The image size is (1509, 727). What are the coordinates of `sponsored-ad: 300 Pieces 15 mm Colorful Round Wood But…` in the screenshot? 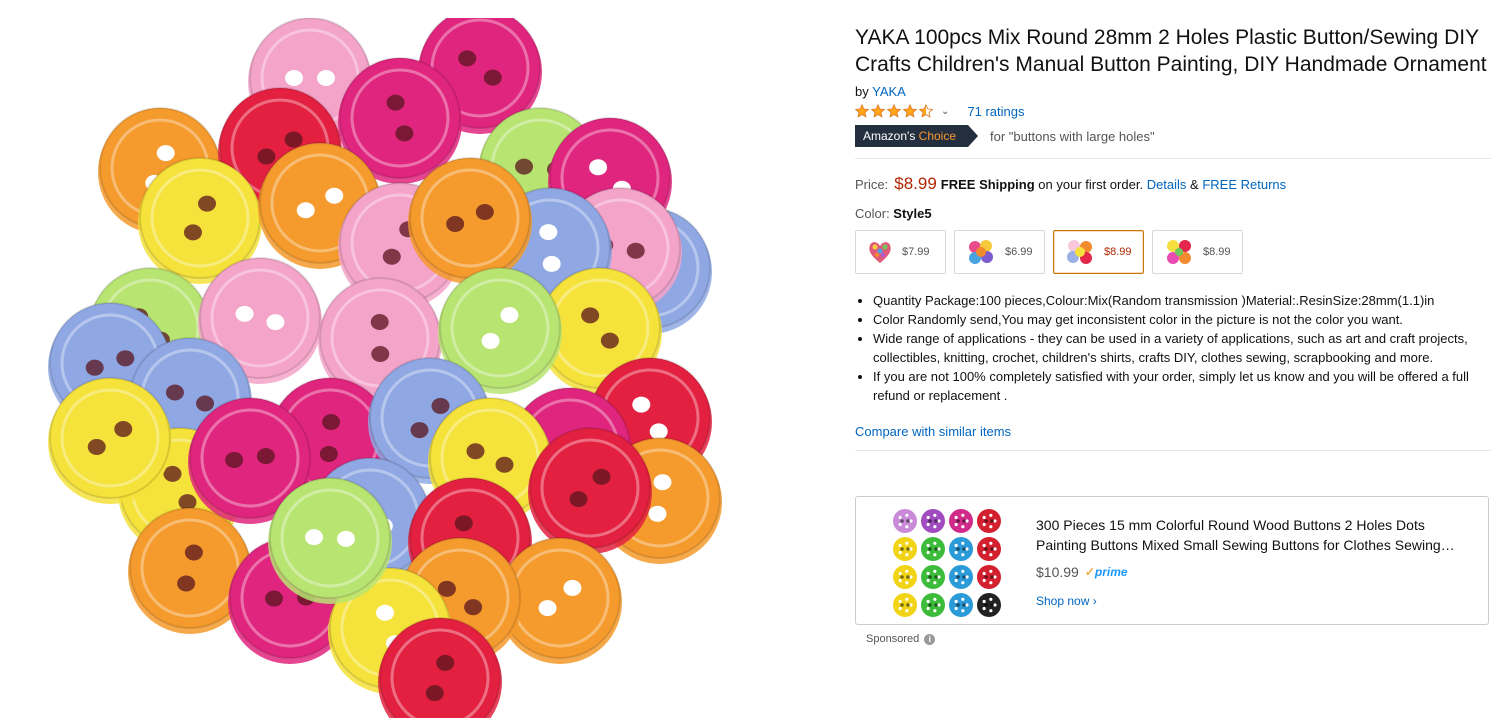 It's located at (1172, 560).